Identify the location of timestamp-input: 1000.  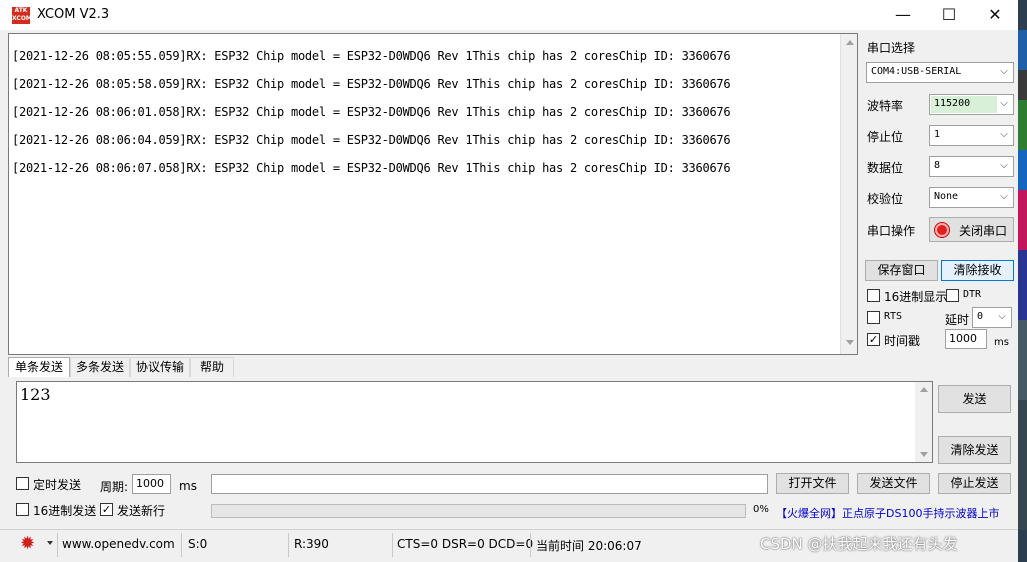
(966, 339).